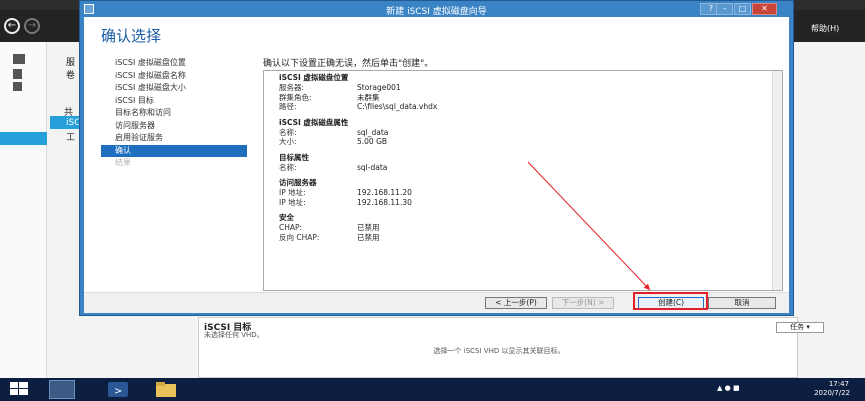 This screenshot has height=401, width=865. I want to click on windows-logo-icon, so click(19, 388).